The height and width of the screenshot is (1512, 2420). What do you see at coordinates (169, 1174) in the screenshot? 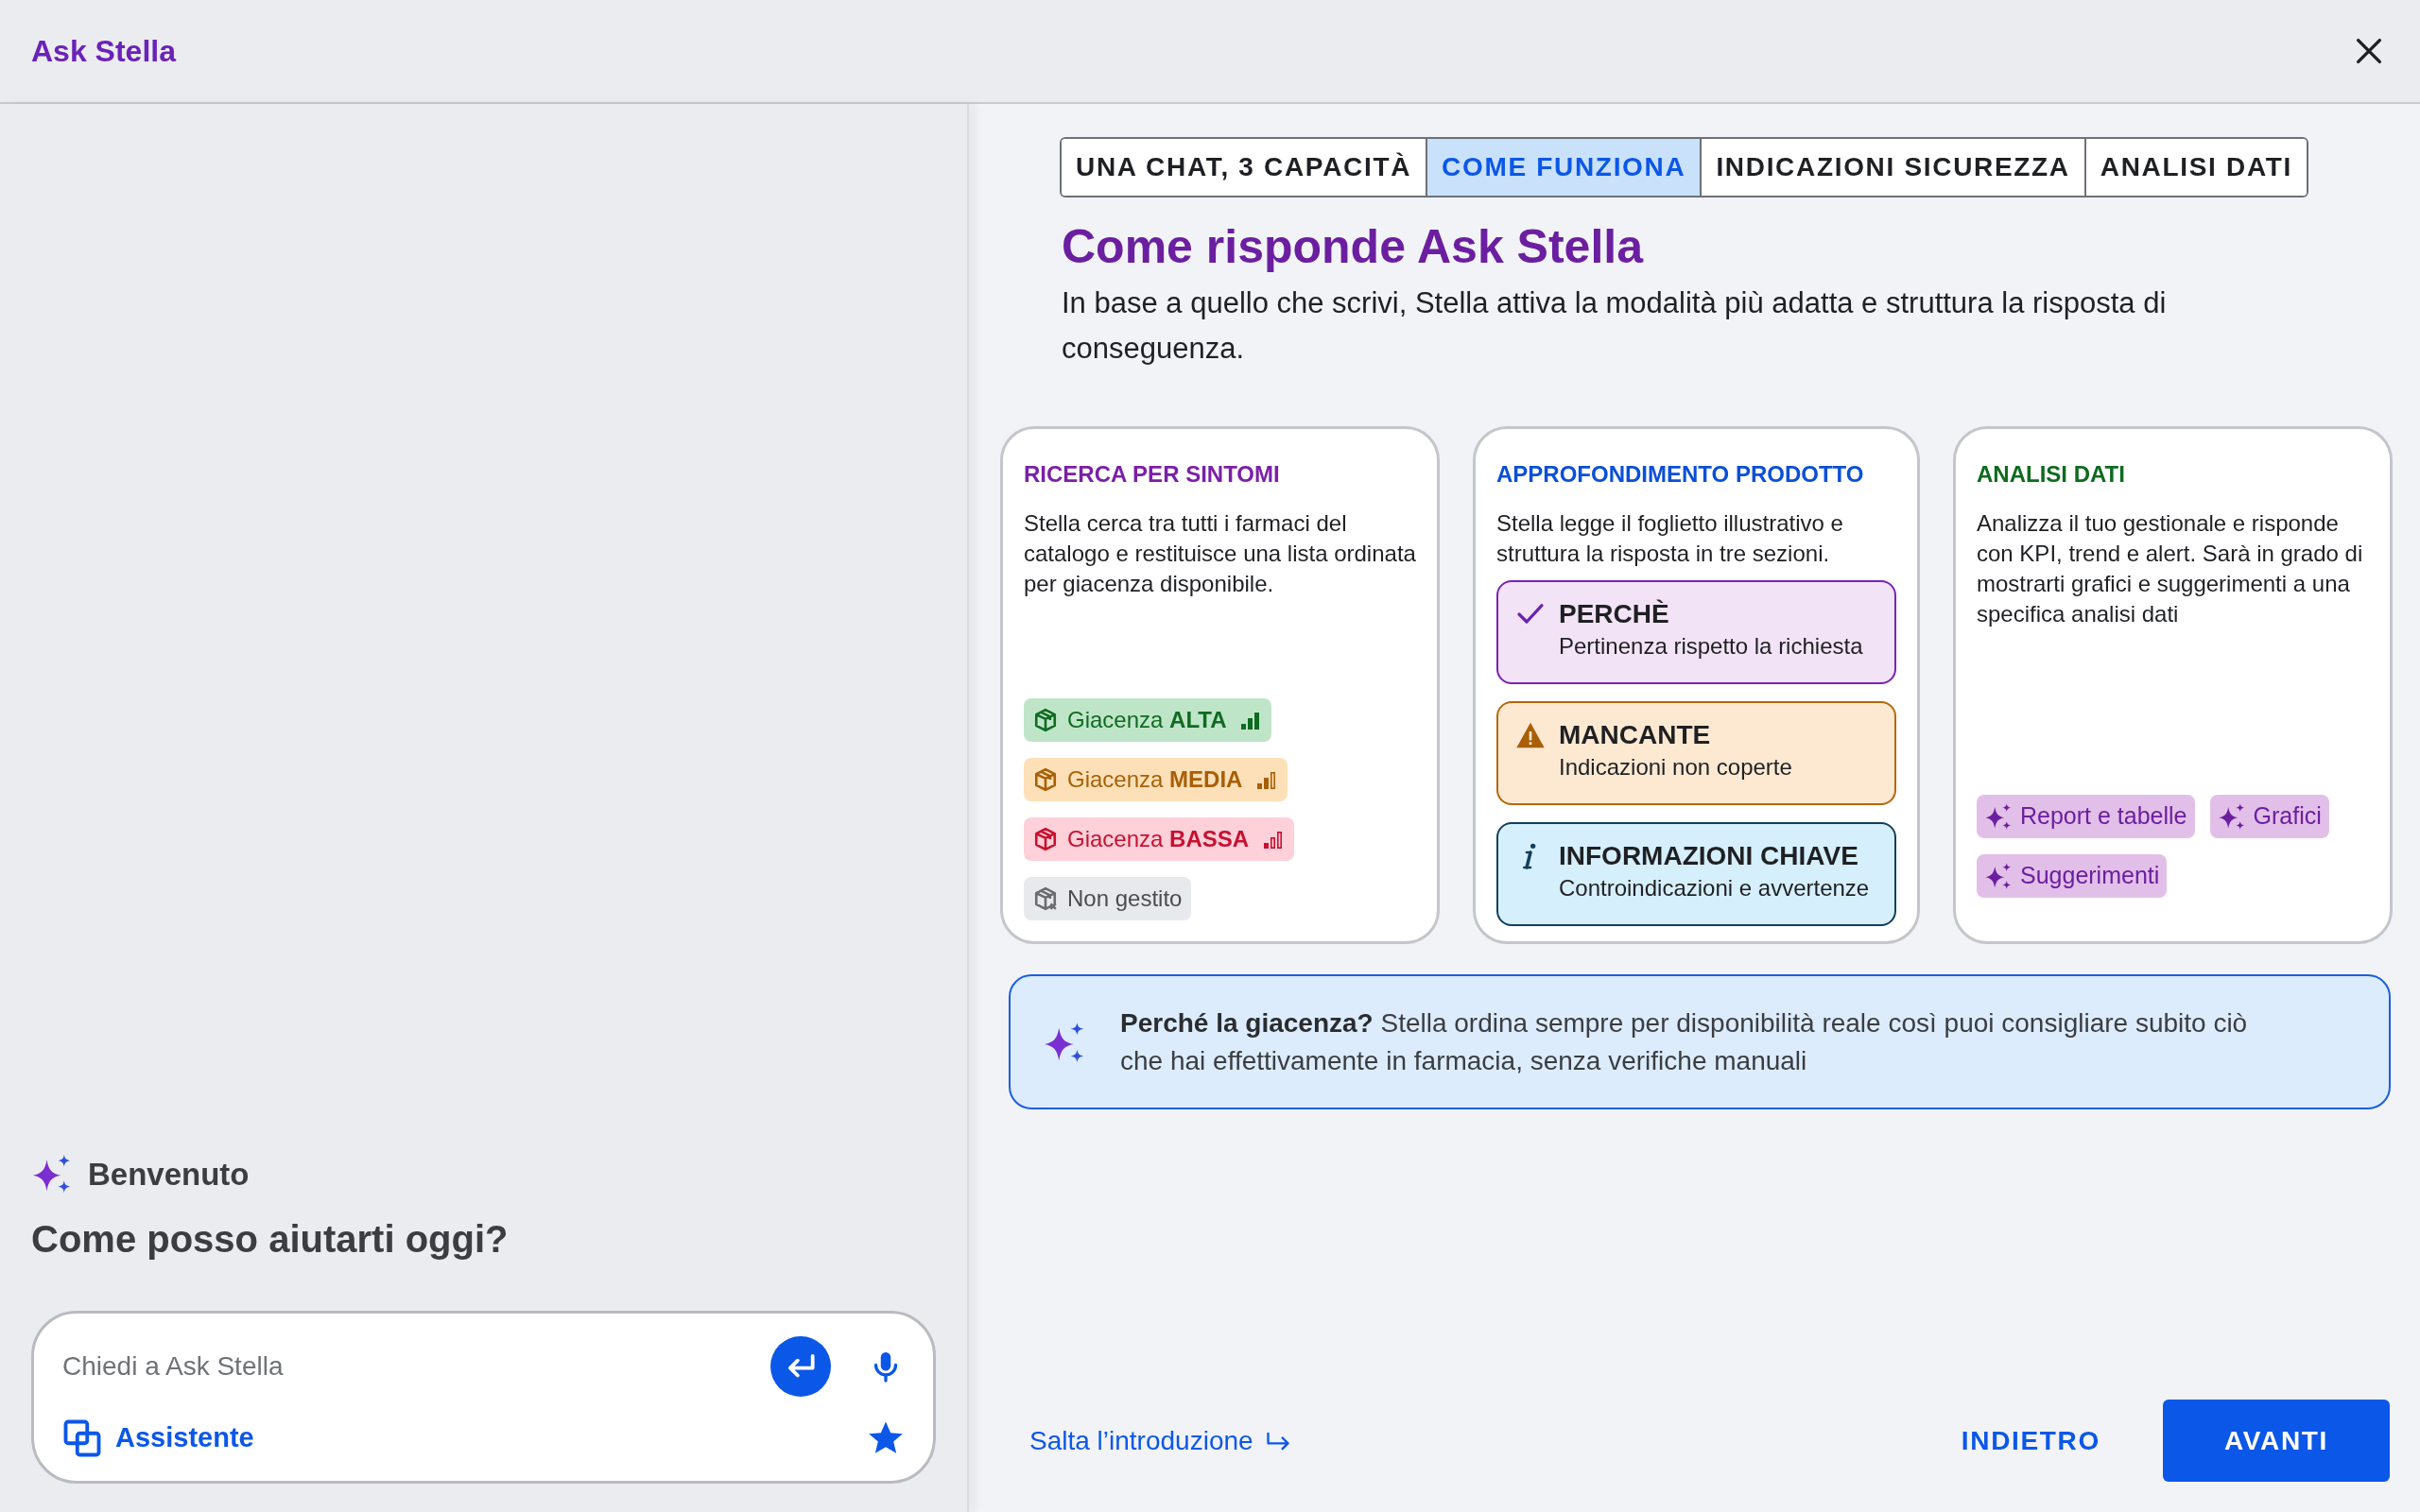
I see `welcome-label: Benvenuto` at bounding box center [169, 1174].